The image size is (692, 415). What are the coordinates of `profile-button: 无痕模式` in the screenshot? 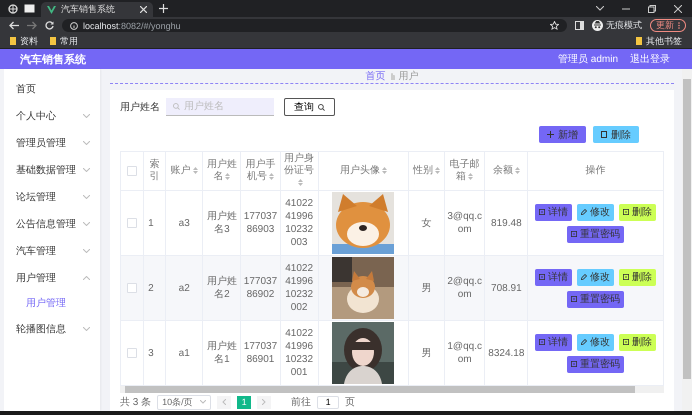 It's located at (617, 25).